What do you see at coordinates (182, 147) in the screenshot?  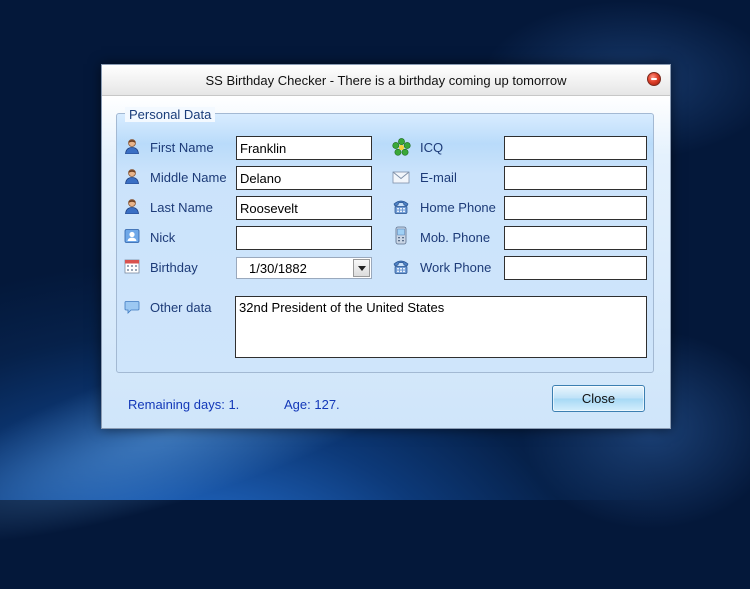 I see `first-name-label: First Name` at bounding box center [182, 147].